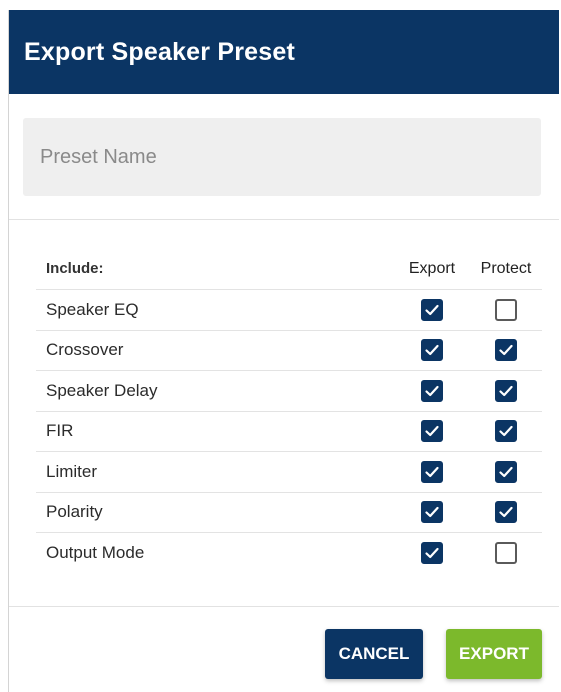 The width and height of the screenshot is (561, 692). What do you see at coordinates (289, 269) in the screenshot?
I see `include-table-header: Include: Export Protect` at bounding box center [289, 269].